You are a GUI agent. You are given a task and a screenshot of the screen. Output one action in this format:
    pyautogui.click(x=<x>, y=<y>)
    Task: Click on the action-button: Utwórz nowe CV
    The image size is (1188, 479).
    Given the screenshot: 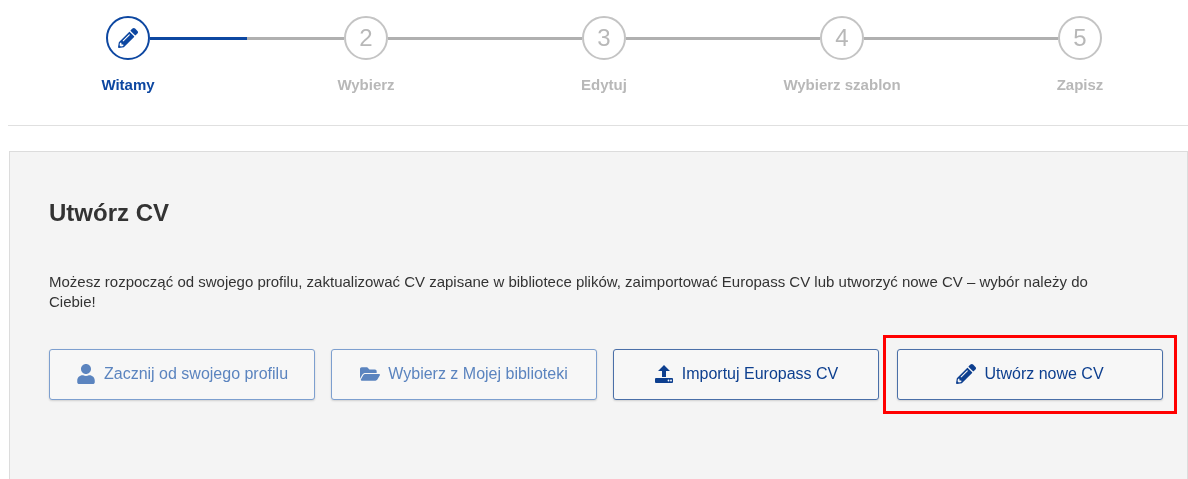 What is the action you would take?
    pyautogui.click(x=1030, y=374)
    